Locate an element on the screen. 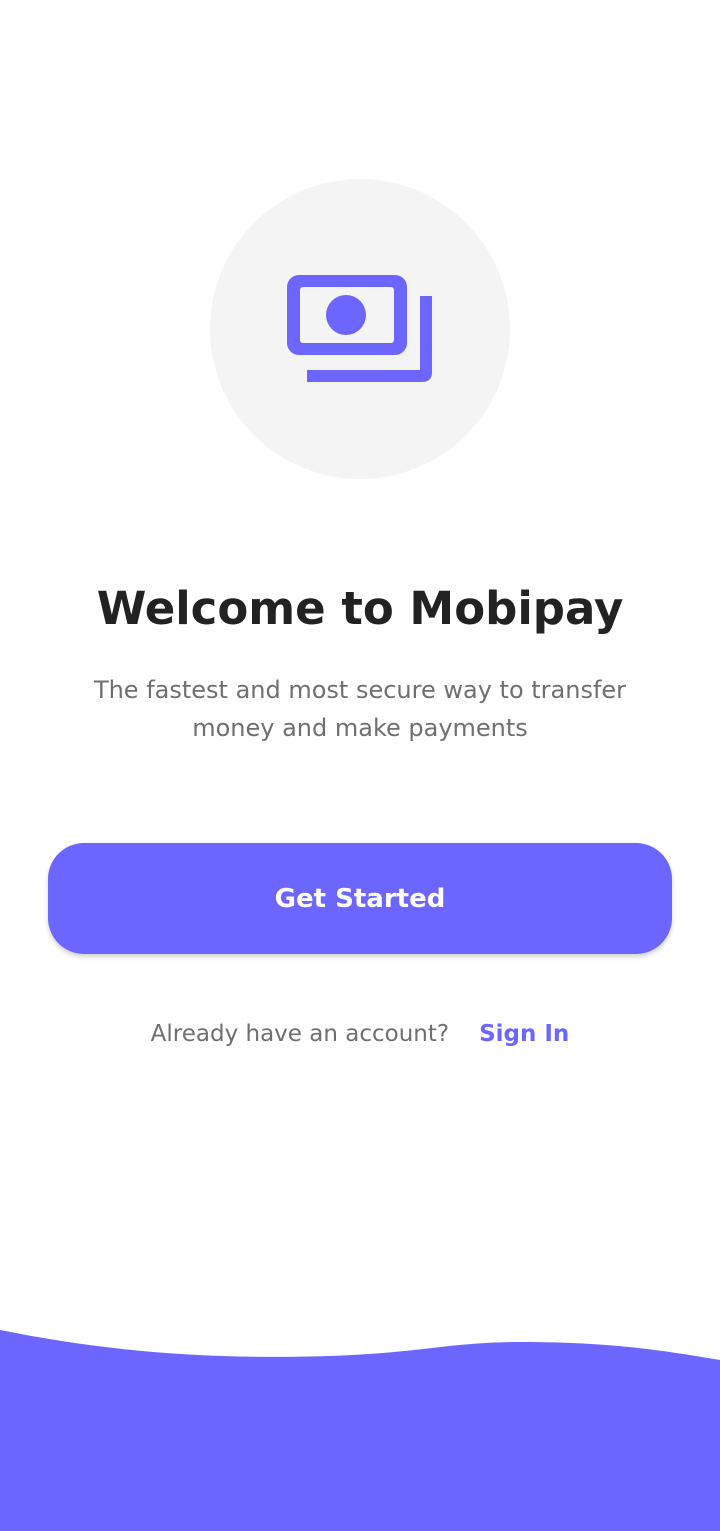 The height and width of the screenshot is (1531, 720). get-started-button: Get Started is located at coordinates (360, 898).